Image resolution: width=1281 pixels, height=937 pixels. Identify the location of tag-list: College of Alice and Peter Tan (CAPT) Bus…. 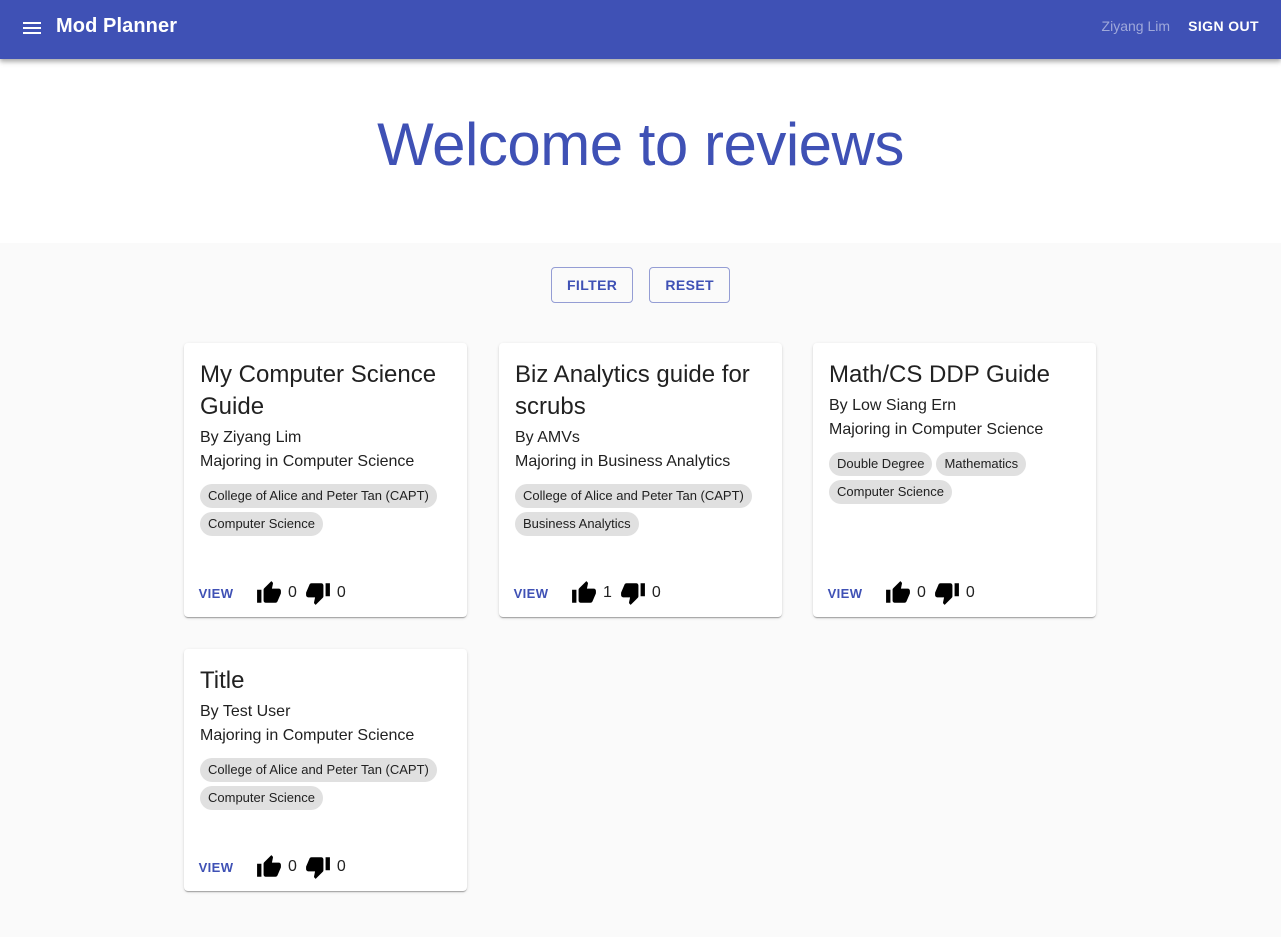
(640, 510).